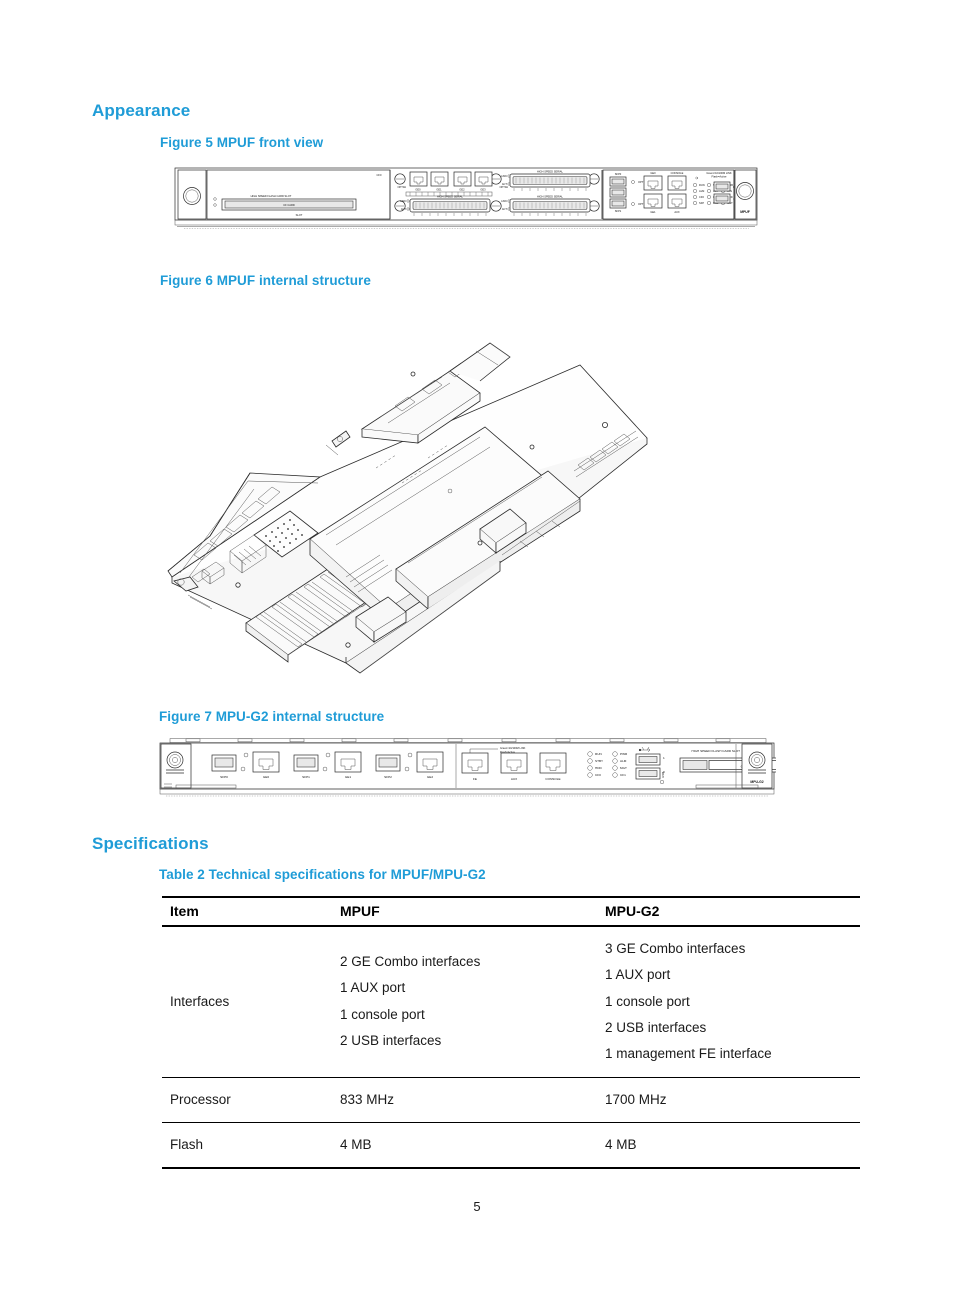  Describe the element at coordinates (745, 212) in the screenshot. I see `figure-5-board-label: MPUF` at that location.